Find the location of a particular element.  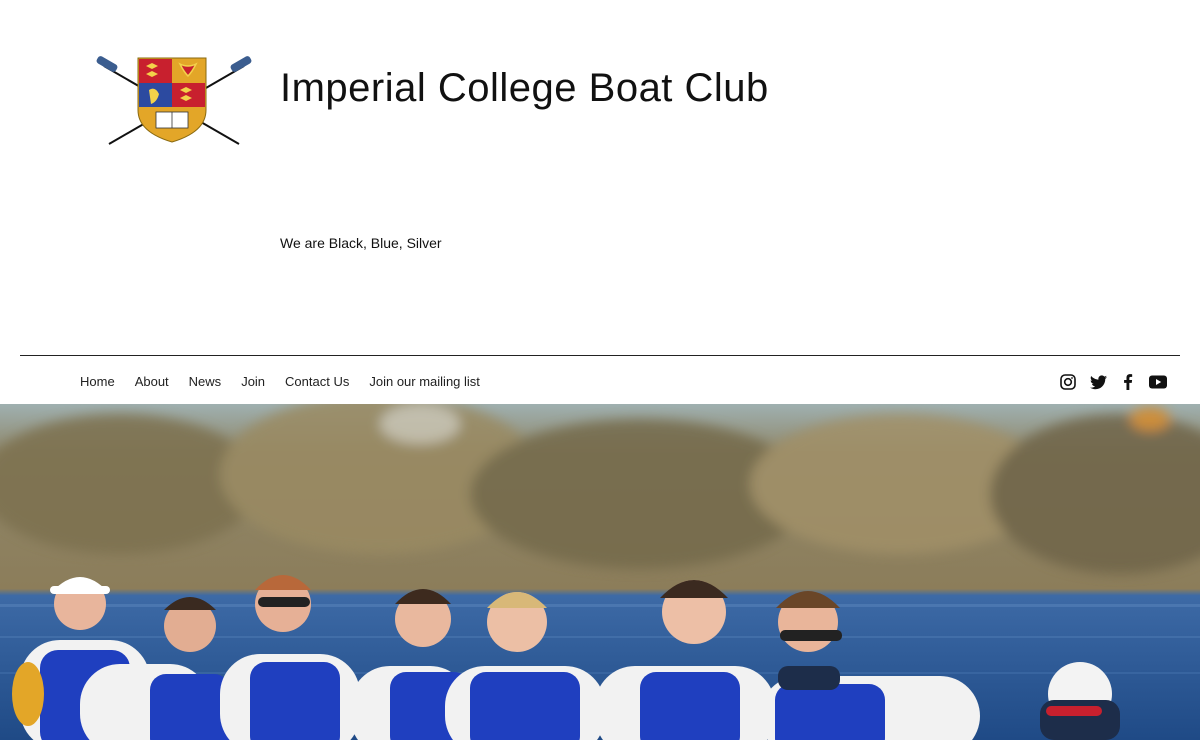

facebook-icon is located at coordinates (1128, 382).